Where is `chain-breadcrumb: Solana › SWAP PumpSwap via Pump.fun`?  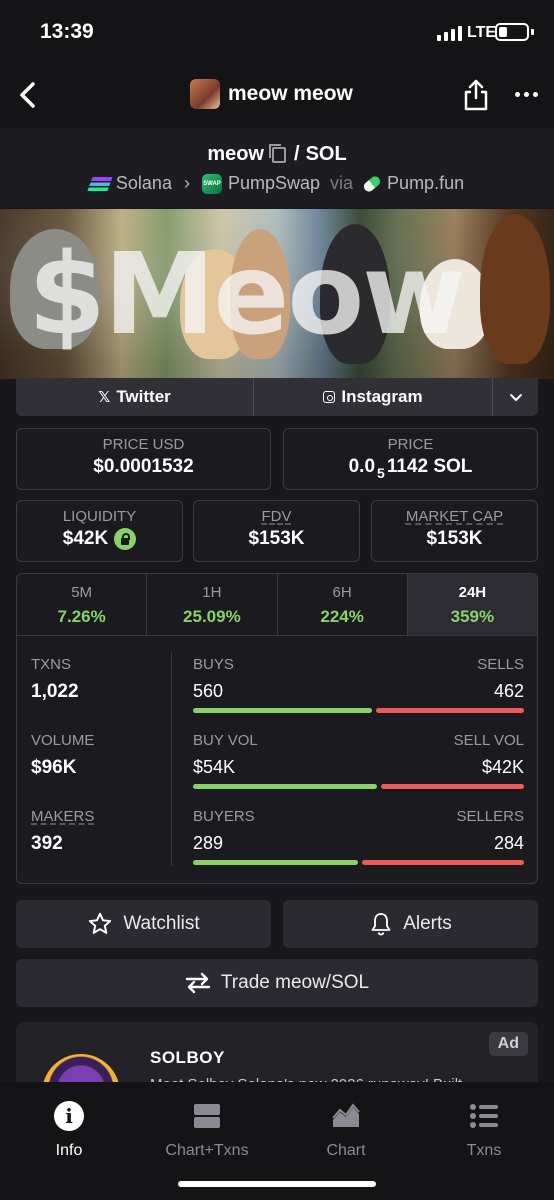 chain-breadcrumb: Solana › SWAP PumpSwap via Pump.fun is located at coordinates (277, 183).